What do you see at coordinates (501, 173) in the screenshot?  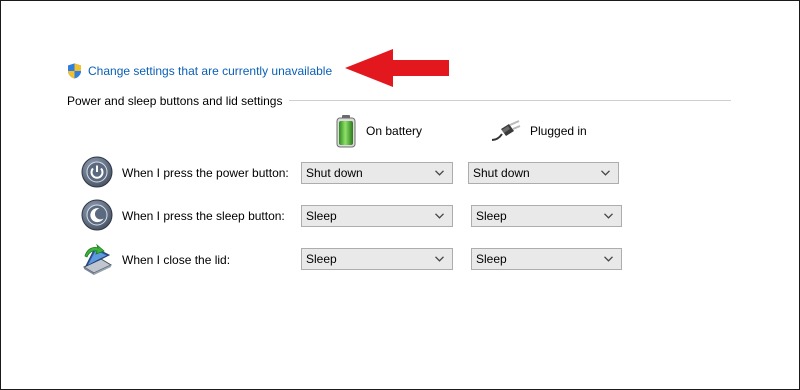 I see `power-button-plugged-in-value: Shut down` at bounding box center [501, 173].